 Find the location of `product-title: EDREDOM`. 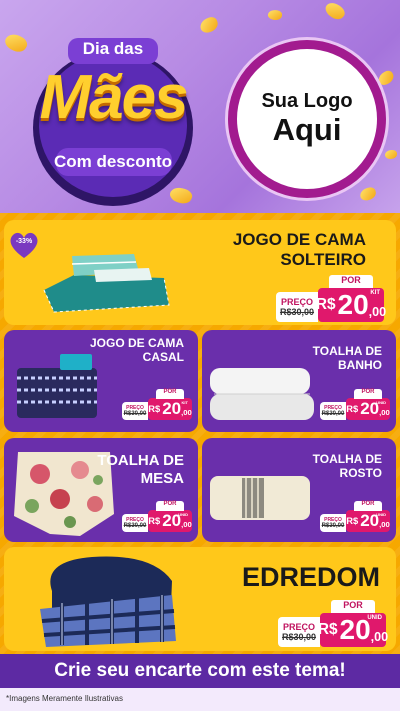

product-title: EDREDOM is located at coordinates (310, 577).